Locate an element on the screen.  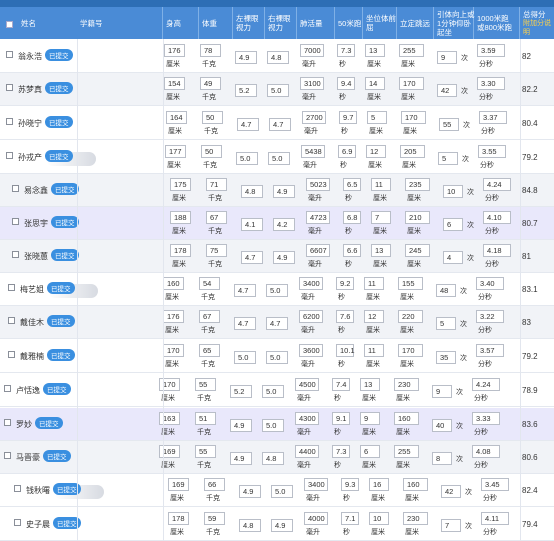
pullup-input: 35 is located at coordinates (446, 357).